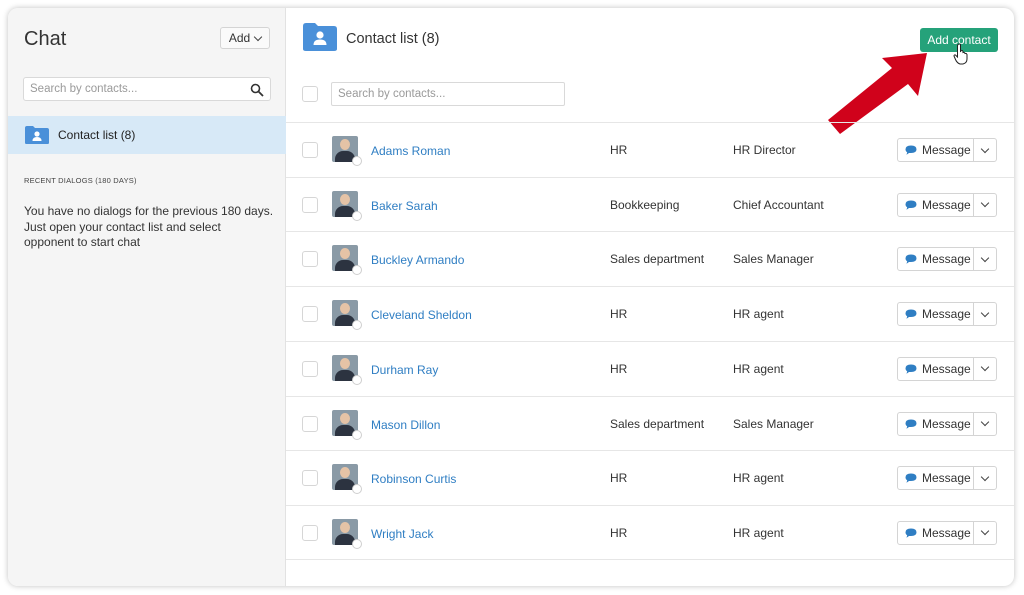 Image resolution: width=1024 pixels, height=595 pixels. What do you see at coordinates (410, 151) in the screenshot?
I see `contact-name-link: Adams Roman` at bounding box center [410, 151].